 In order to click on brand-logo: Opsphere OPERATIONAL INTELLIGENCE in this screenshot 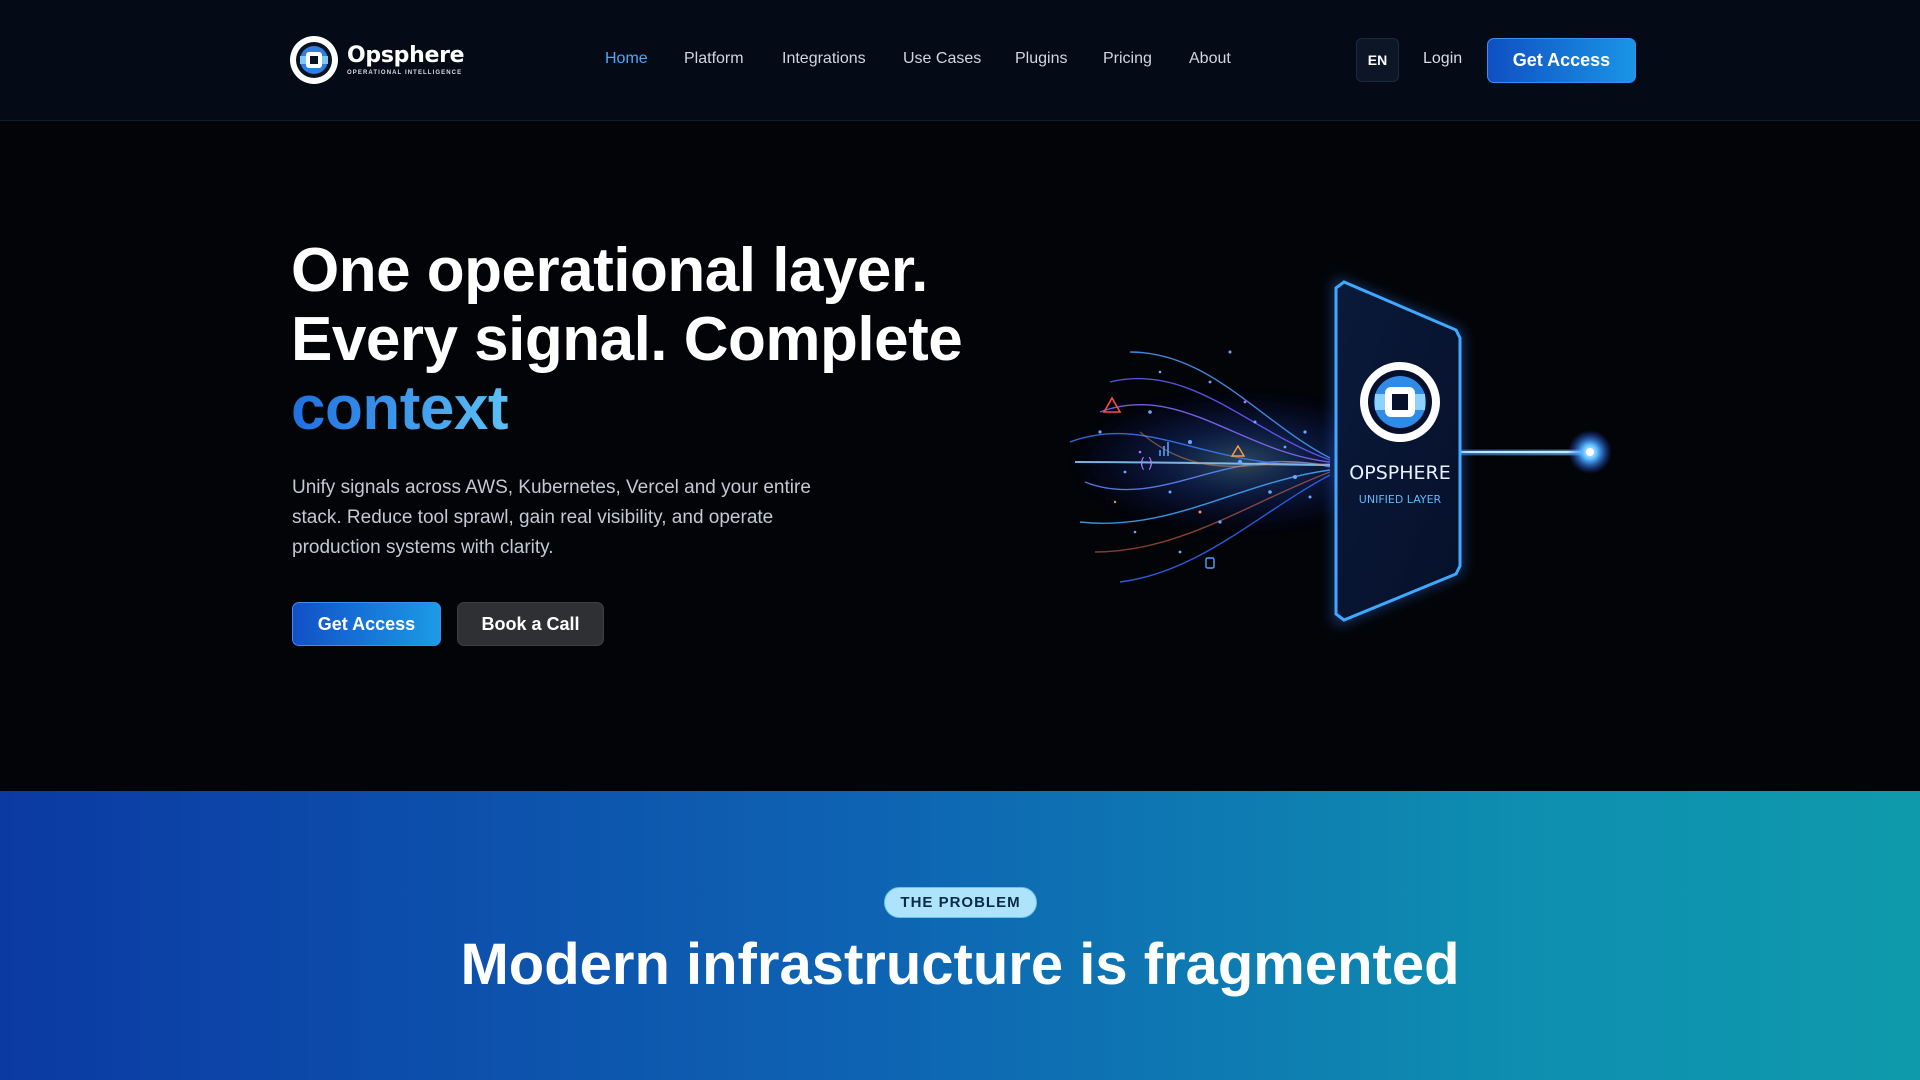, I will do `click(377, 60)`.